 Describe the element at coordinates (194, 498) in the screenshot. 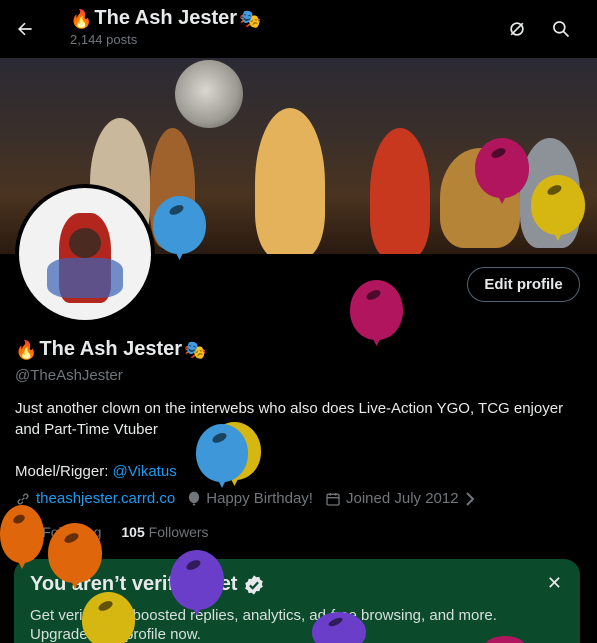

I see `balloon-icon` at that location.